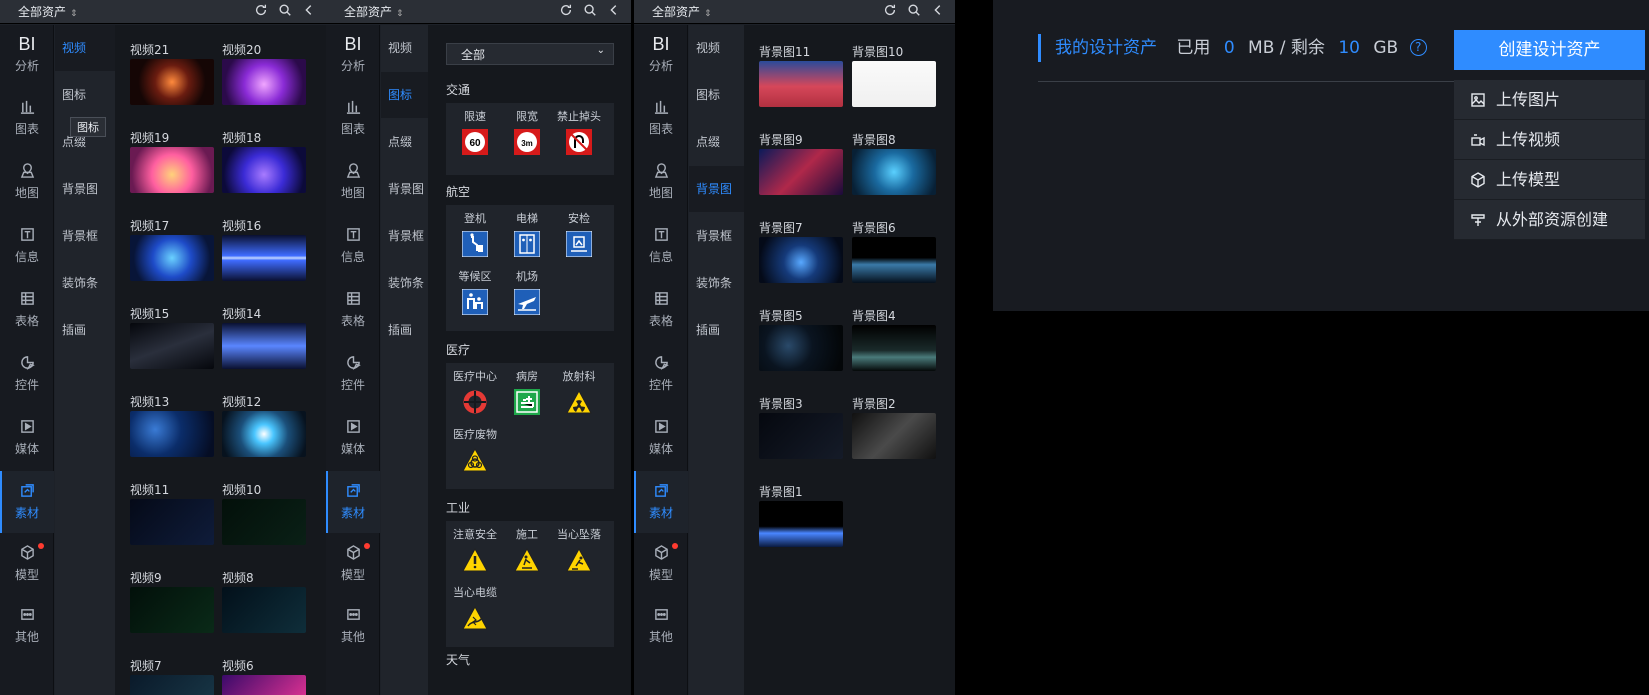 This screenshot has height=695, width=1649. What do you see at coordinates (527, 550) in the screenshot?
I see `icon-item-construction: 施工` at bounding box center [527, 550].